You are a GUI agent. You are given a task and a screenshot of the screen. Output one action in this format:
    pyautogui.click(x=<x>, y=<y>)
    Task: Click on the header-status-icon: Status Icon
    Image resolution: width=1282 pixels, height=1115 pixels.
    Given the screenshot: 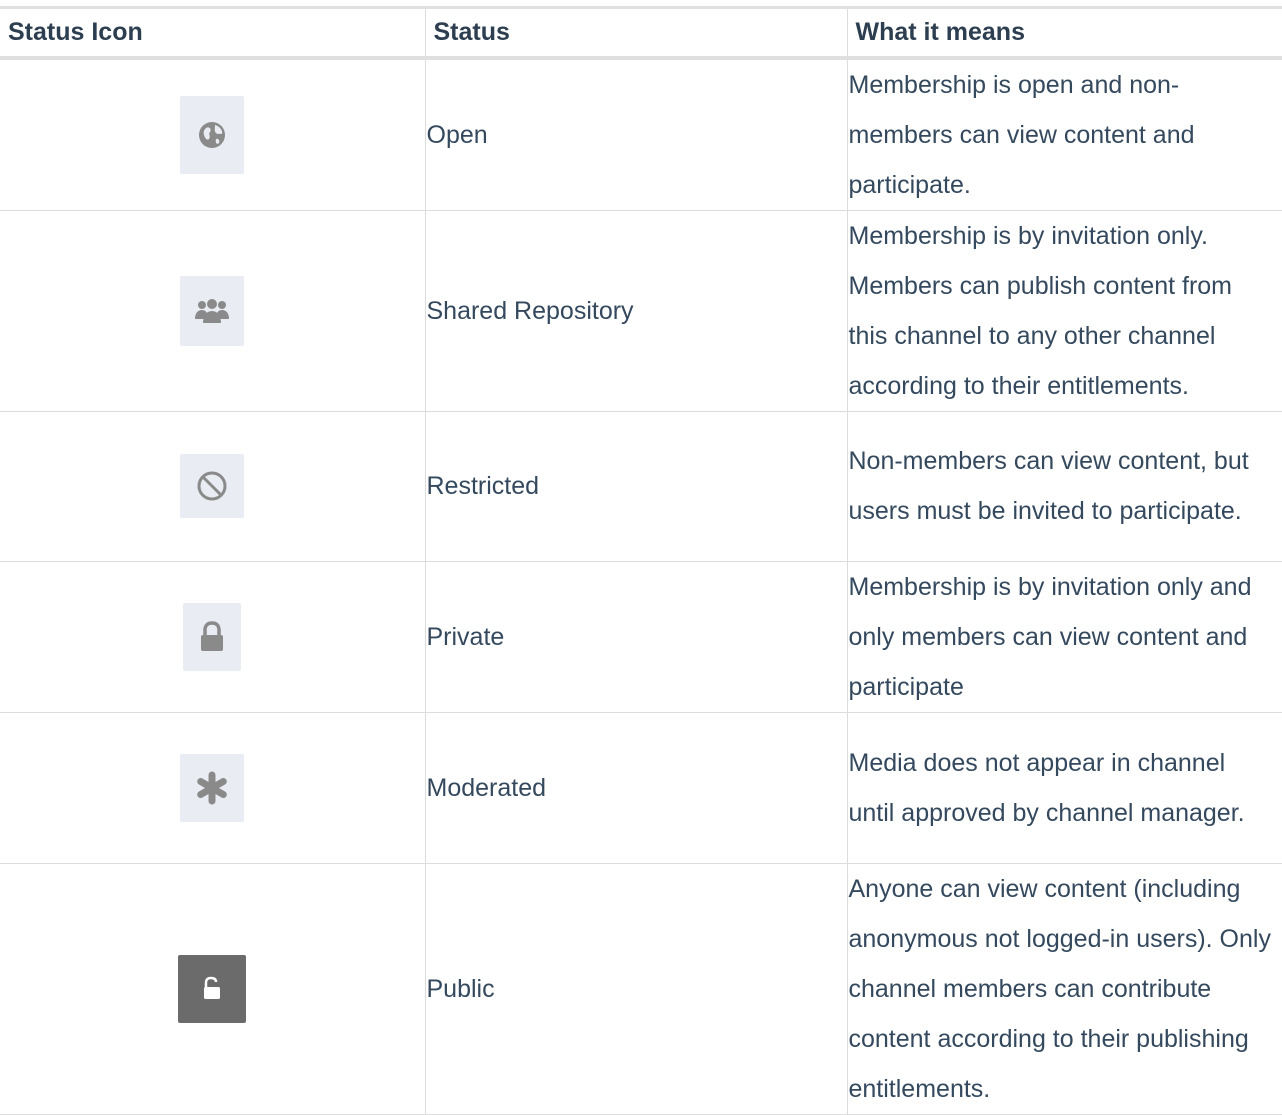 What is the action you would take?
    pyautogui.click(x=212, y=33)
    